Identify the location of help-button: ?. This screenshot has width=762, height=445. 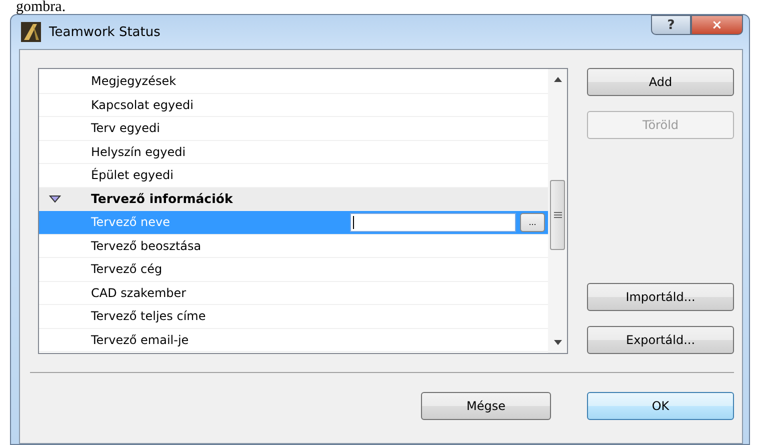
(671, 25).